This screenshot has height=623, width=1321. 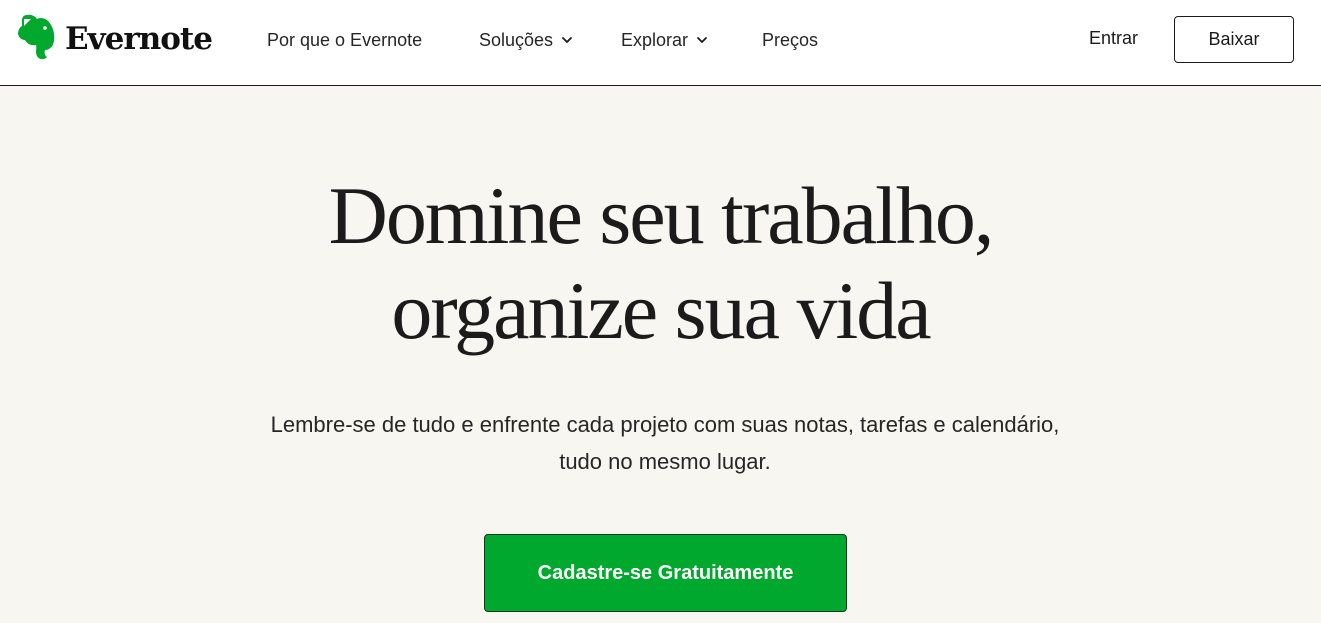 What do you see at coordinates (139, 39) in the screenshot?
I see `brand-name: Evernote` at bounding box center [139, 39].